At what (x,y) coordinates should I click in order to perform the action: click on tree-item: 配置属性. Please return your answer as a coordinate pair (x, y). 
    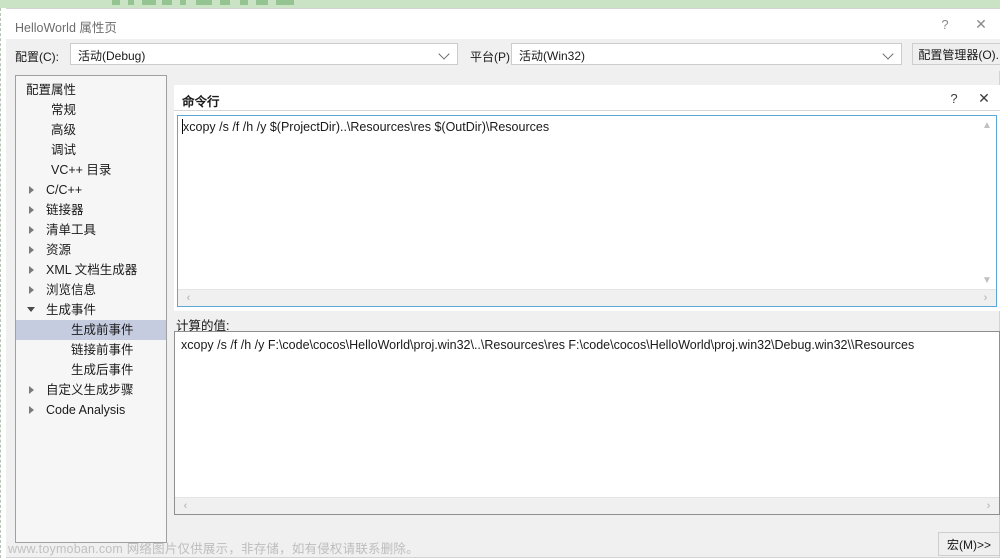
    Looking at the image, I should click on (91, 90).